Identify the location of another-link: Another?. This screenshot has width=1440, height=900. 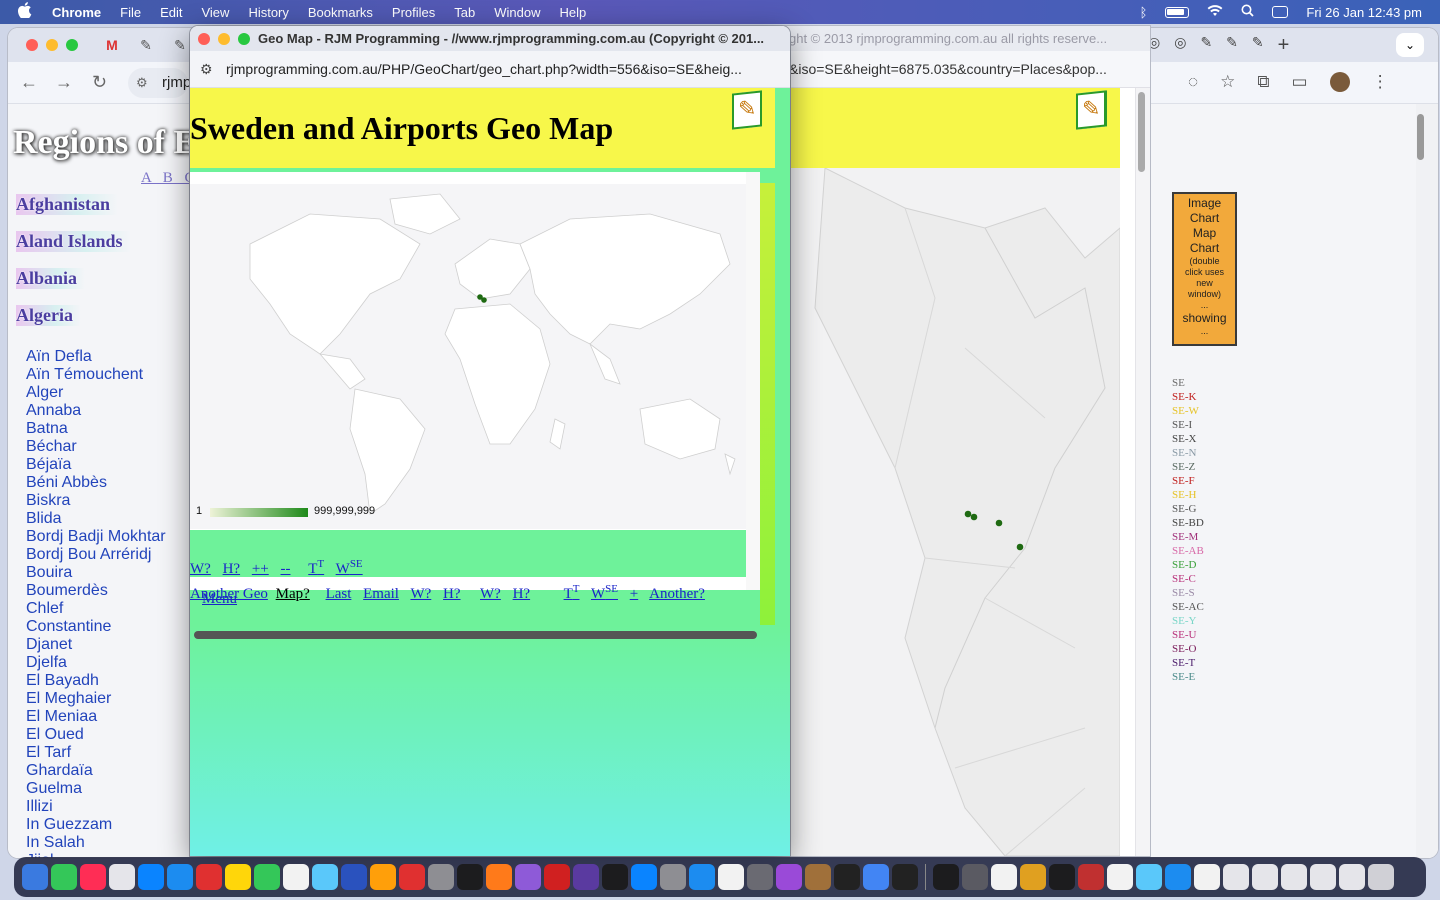
(677, 594).